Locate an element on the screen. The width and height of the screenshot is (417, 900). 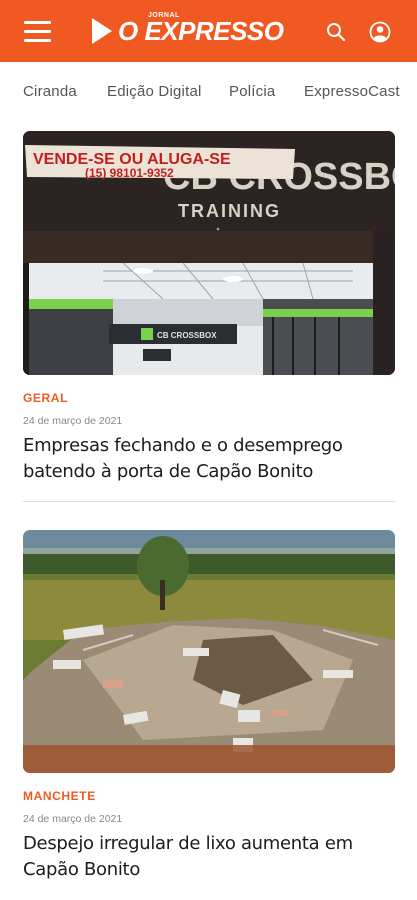
logo-small-text: JORNAL is located at coordinates (164, 15).